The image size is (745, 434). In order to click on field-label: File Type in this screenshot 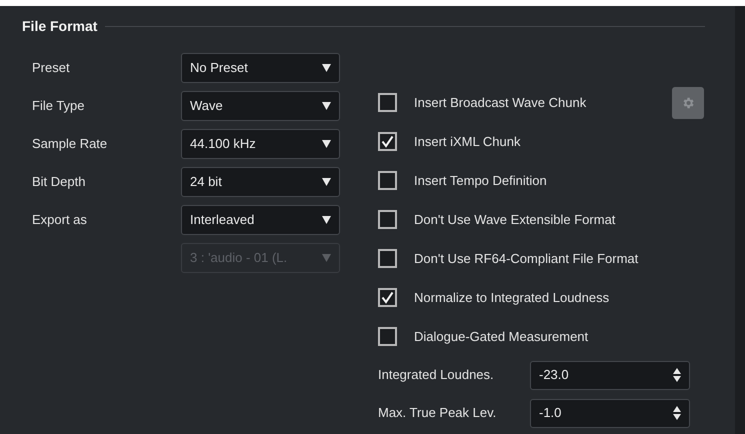, I will do `click(58, 106)`.